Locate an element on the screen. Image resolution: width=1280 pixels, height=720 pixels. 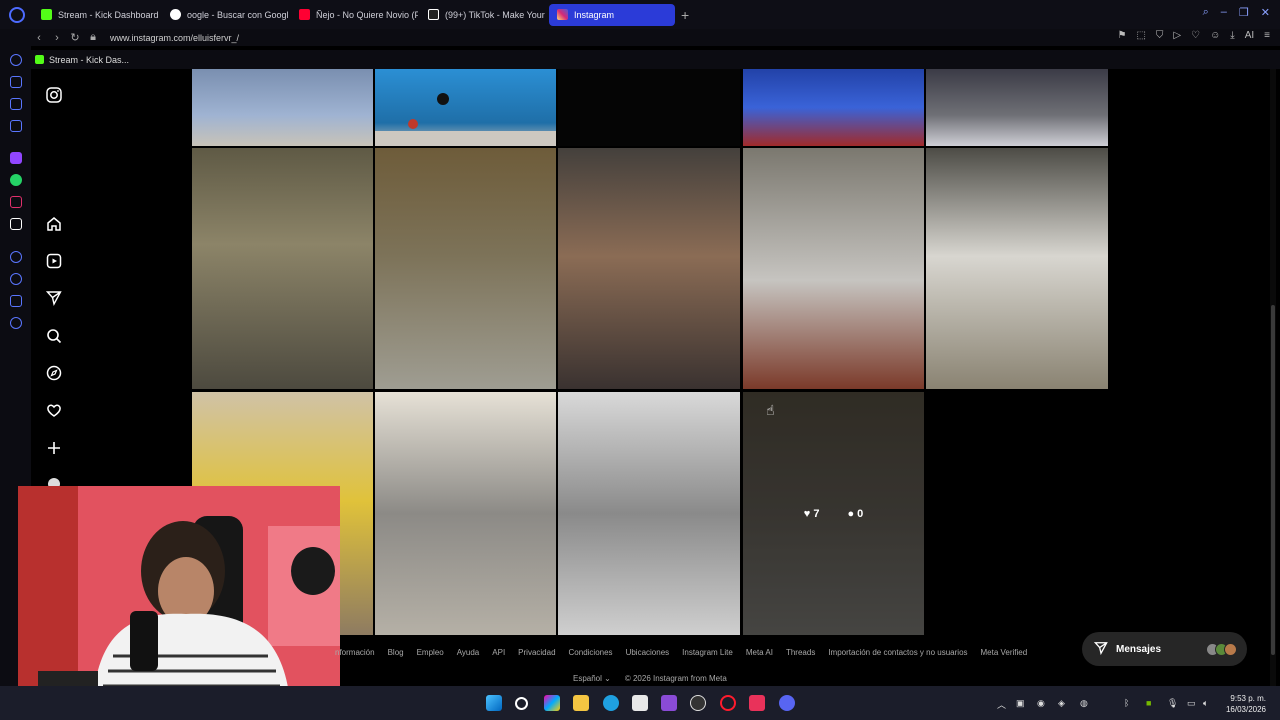
video-editor-icon is located at coordinates (669, 703).